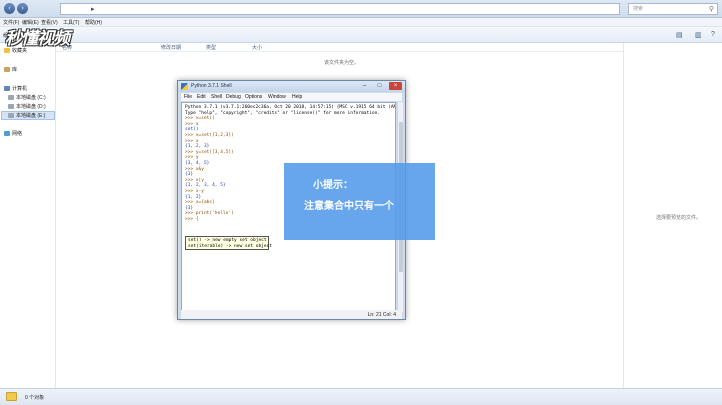 The width and height of the screenshot is (722, 405). I want to click on shell-line: >>> x|y, so click(194, 180).